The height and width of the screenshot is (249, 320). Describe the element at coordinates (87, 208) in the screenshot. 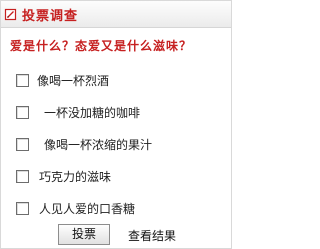

I see `option-label: 人见人爱的口香糖` at that location.